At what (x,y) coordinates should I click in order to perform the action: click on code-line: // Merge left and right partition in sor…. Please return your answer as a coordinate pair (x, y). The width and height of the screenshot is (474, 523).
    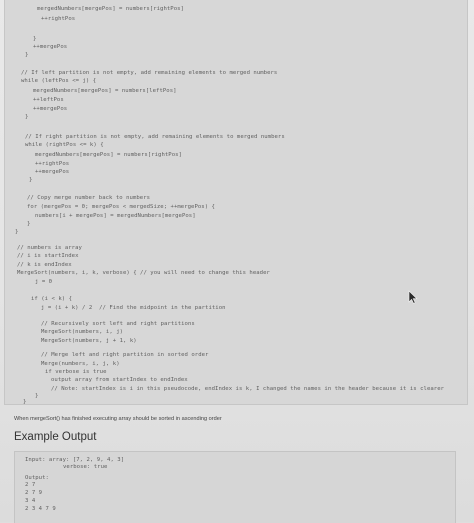
    Looking at the image, I should click on (125, 355).